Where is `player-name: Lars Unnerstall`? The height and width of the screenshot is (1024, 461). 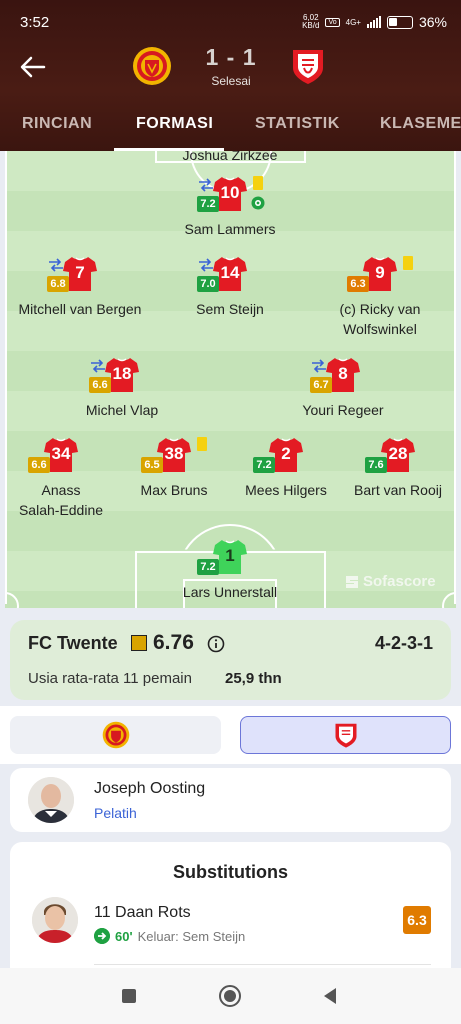
player-name: Lars Unnerstall is located at coordinates (230, 592).